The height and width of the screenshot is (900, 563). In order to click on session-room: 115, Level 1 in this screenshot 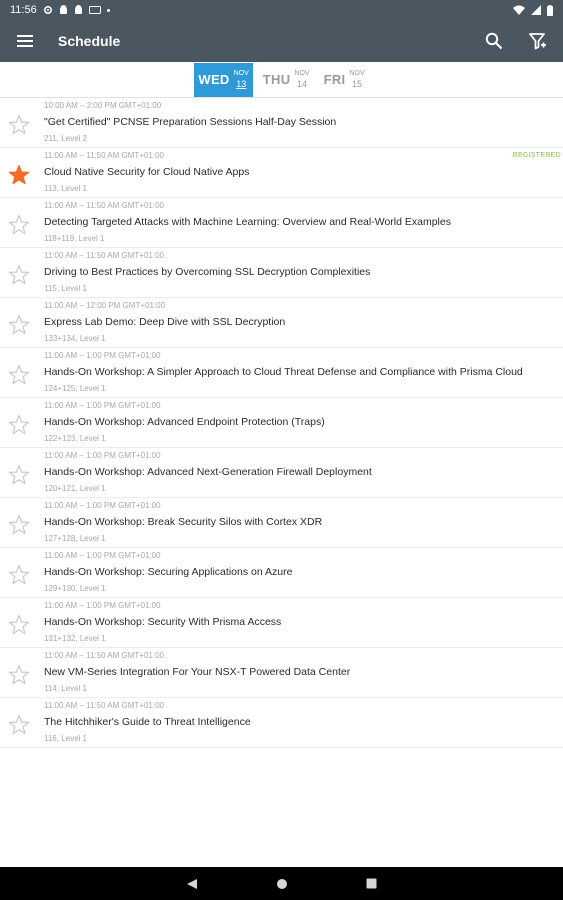, I will do `click(65, 288)`.